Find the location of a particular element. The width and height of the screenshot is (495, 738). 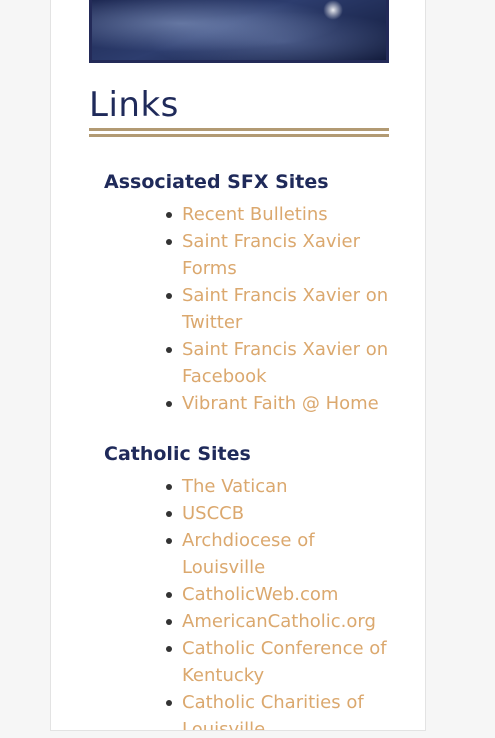

list-item: CatholicWeb.com is located at coordinates (281, 594).